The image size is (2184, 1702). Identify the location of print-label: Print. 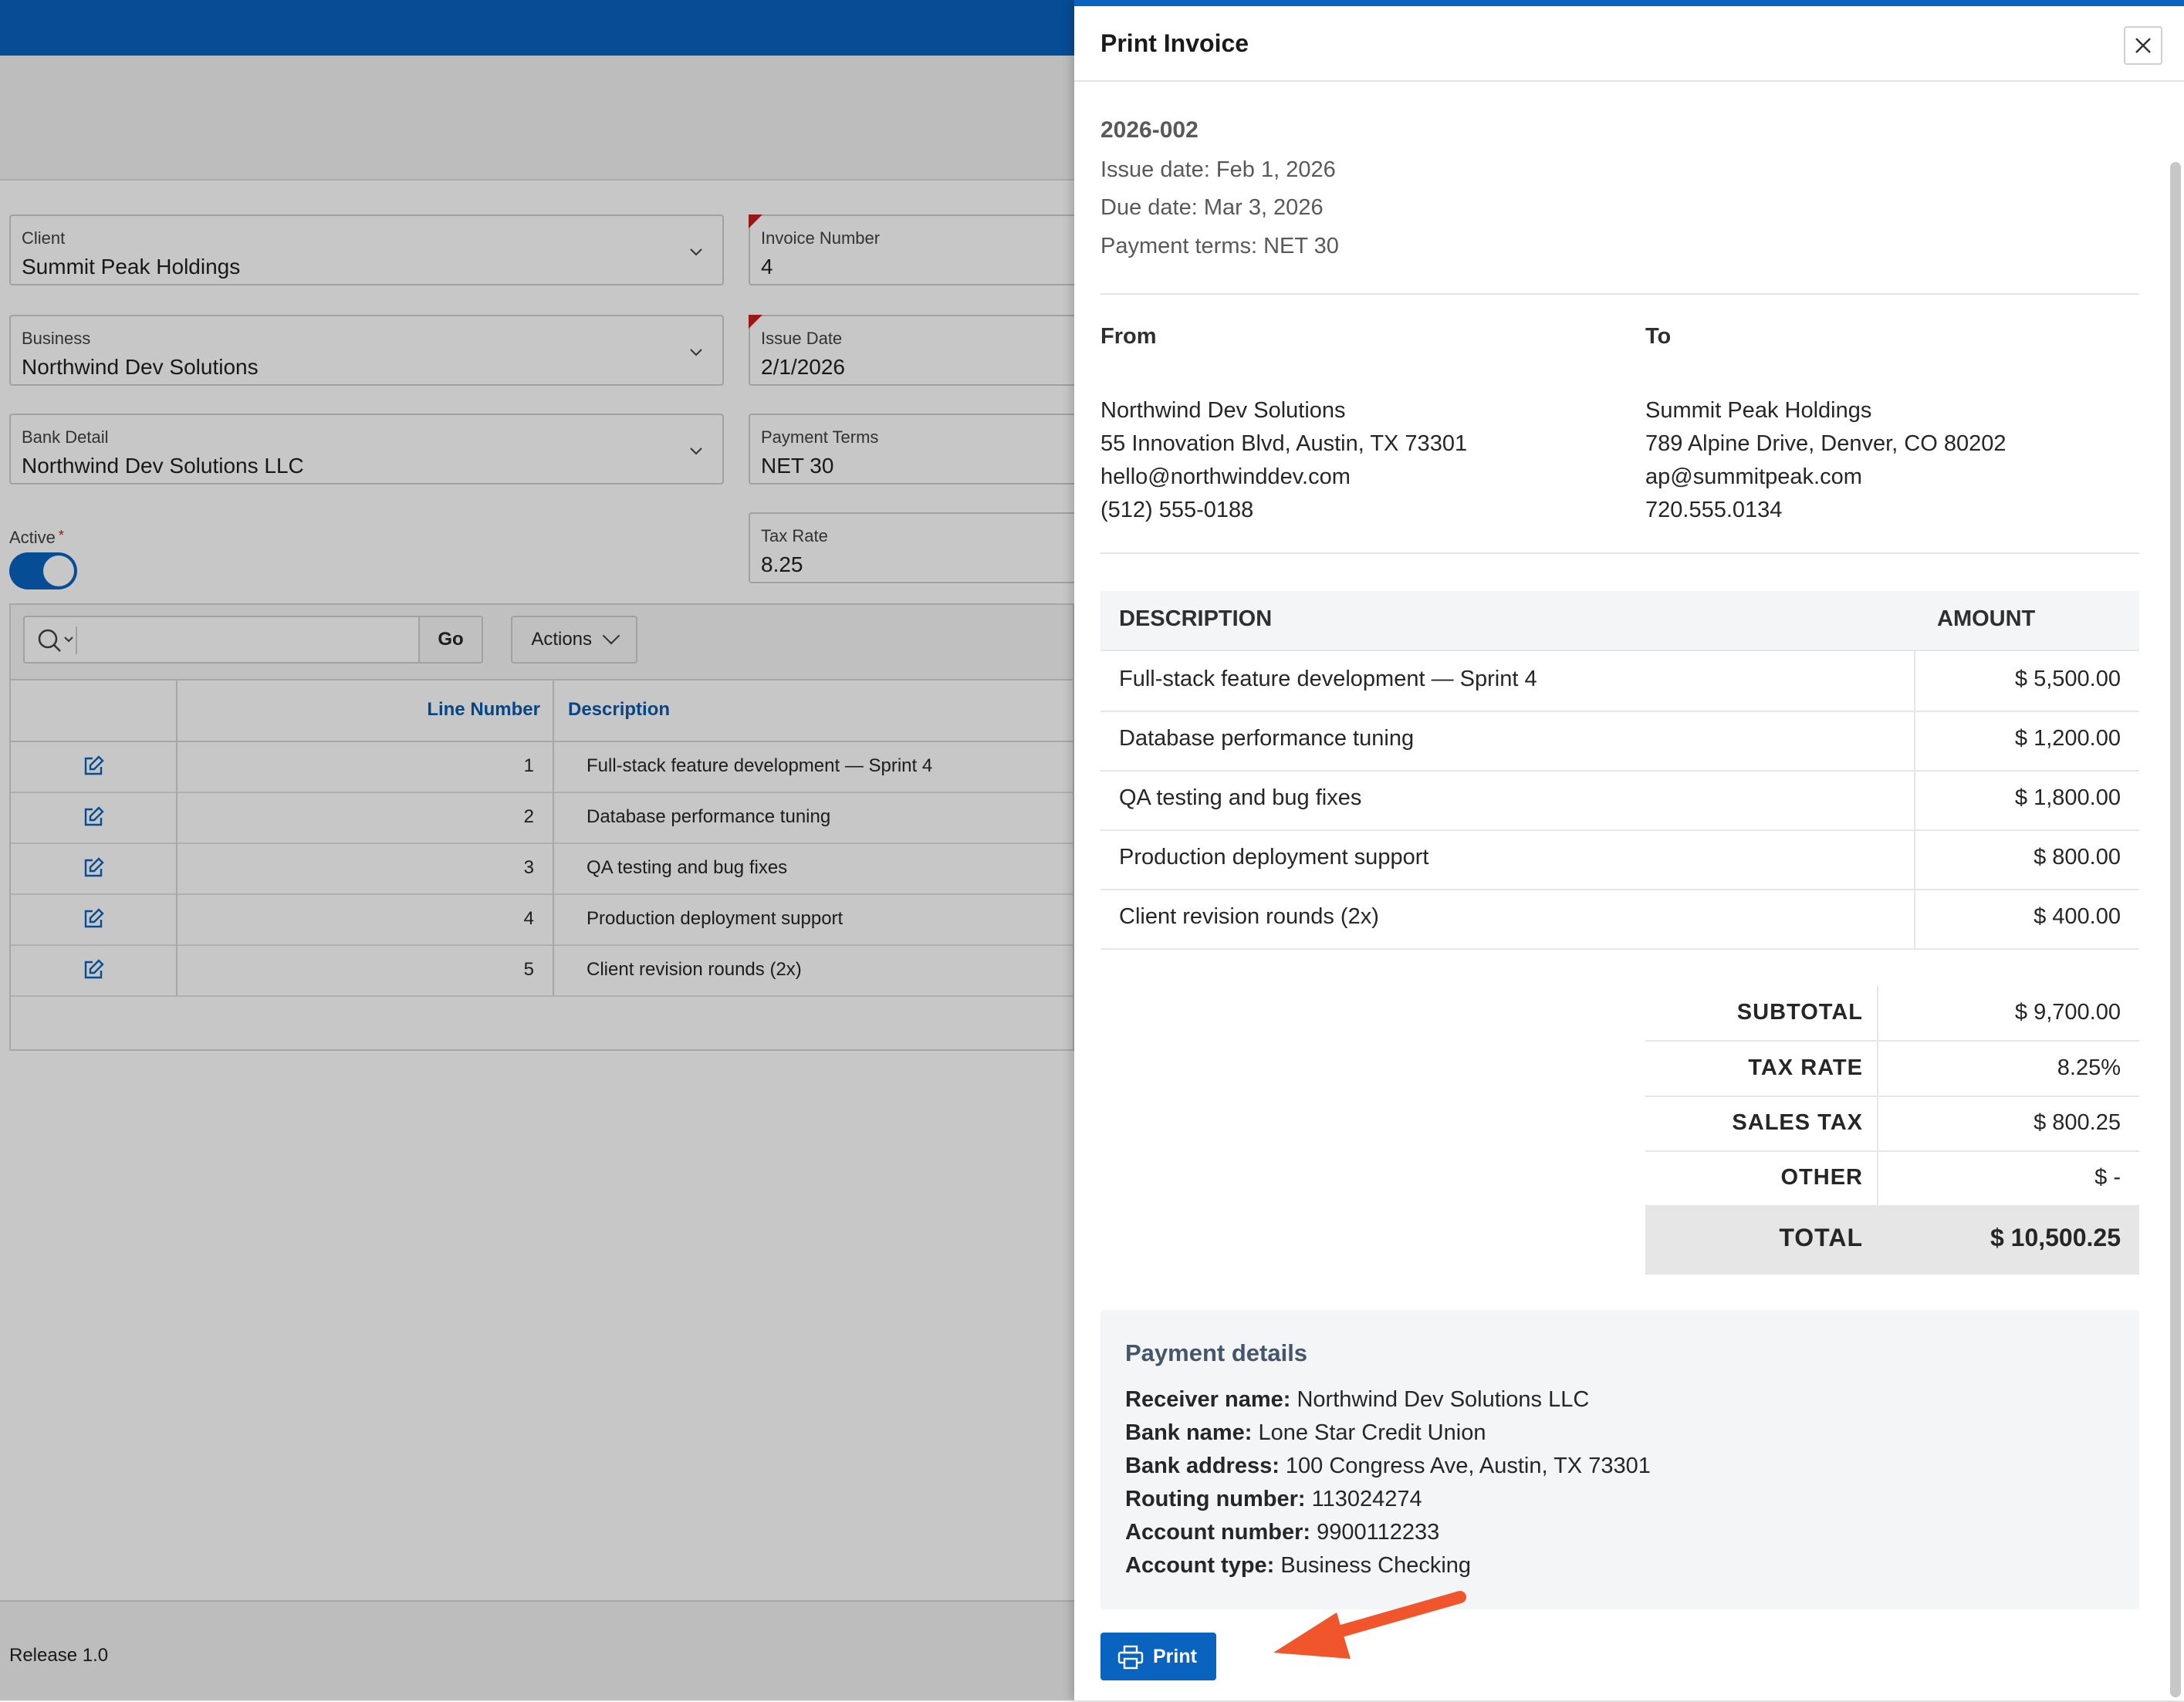
(1175, 1657).